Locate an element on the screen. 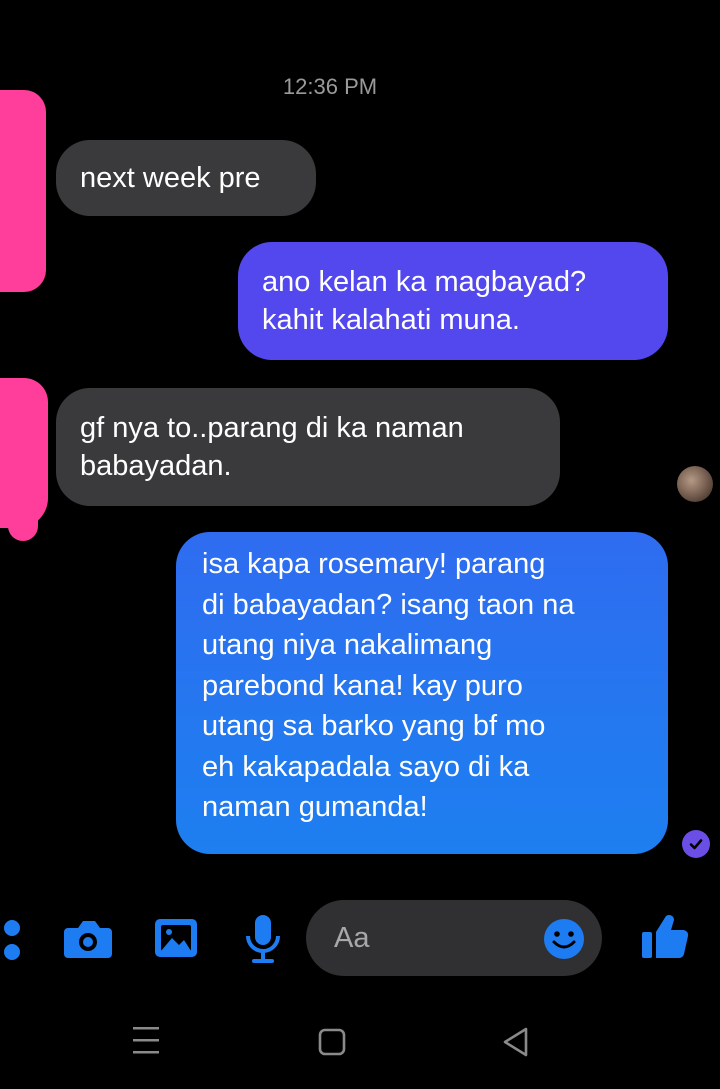 The image size is (720, 1089). contact-avatar is located at coordinates (695, 484).